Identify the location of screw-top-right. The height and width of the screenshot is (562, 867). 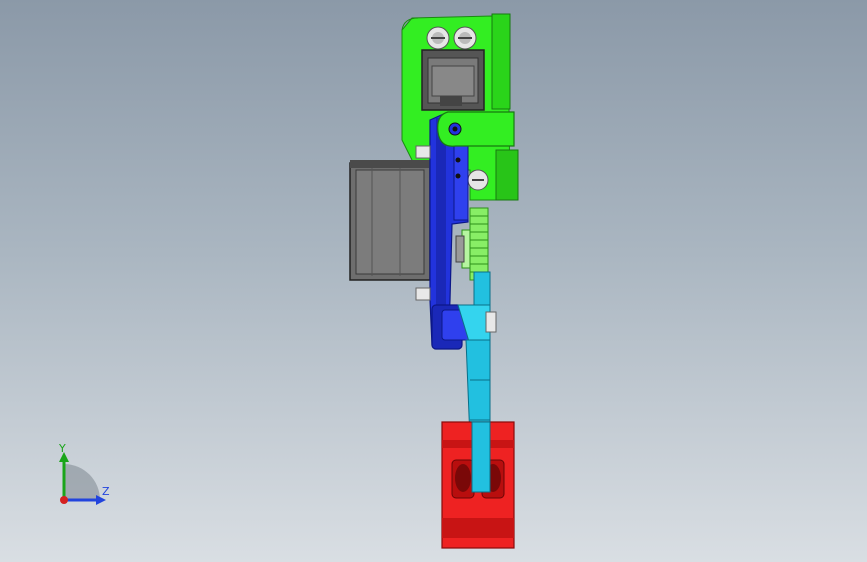
(465, 38).